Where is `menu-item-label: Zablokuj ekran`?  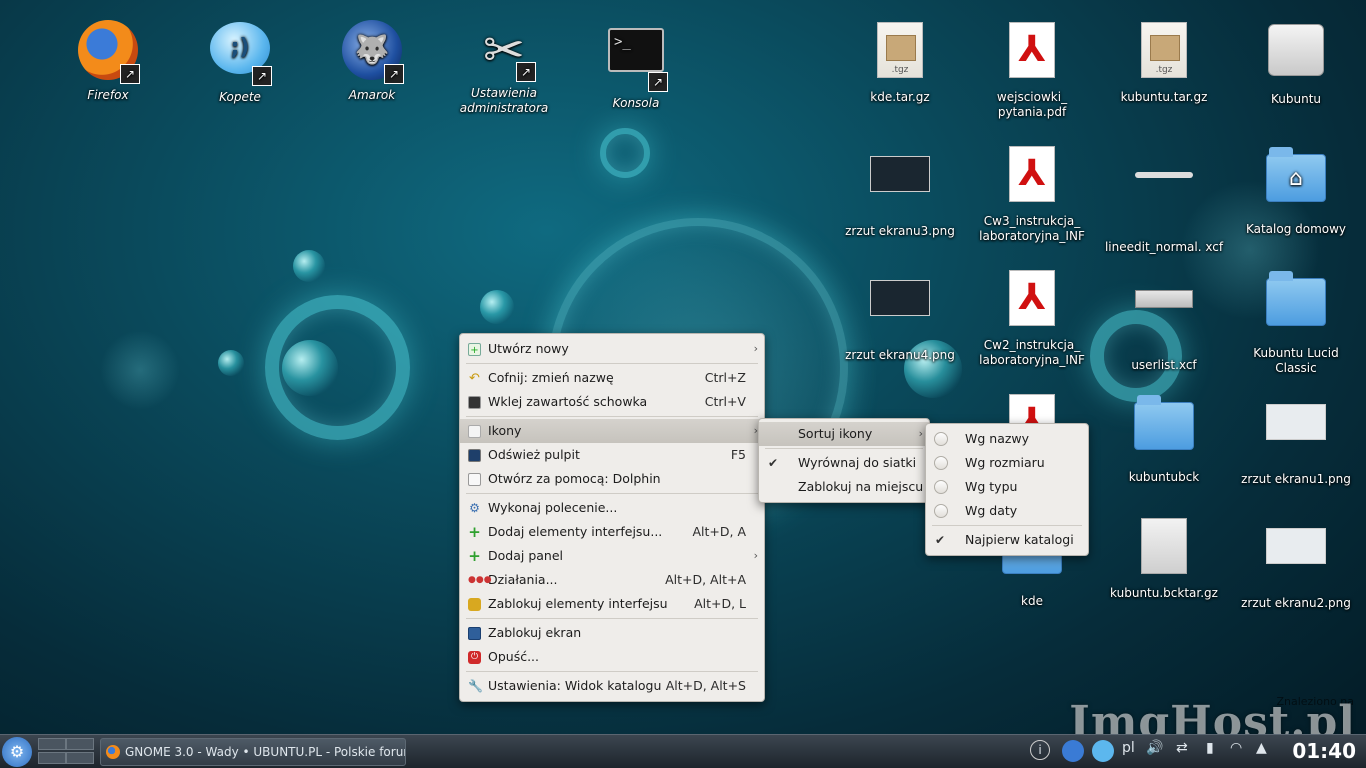 menu-item-label: Zablokuj ekran is located at coordinates (535, 632).